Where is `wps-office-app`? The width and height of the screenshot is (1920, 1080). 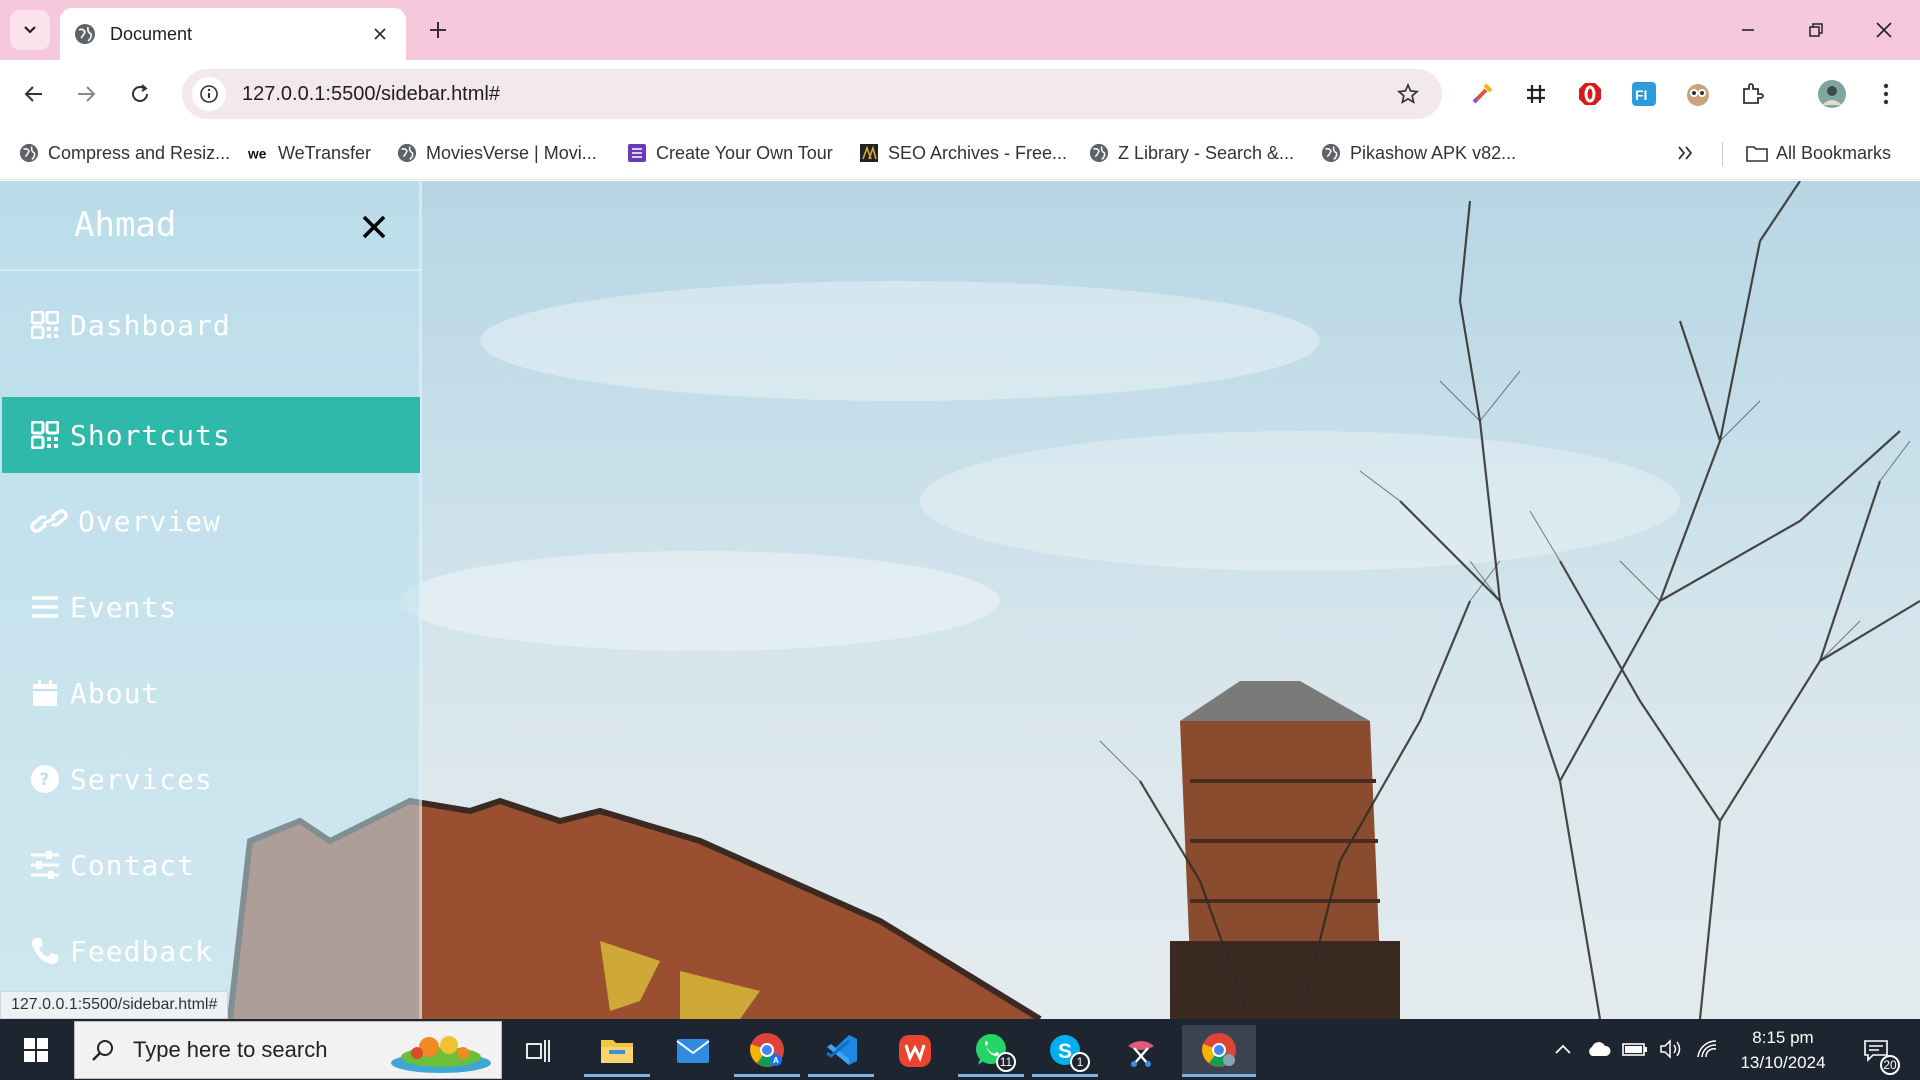 wps-office-app is located at coordinates (915, 1051).